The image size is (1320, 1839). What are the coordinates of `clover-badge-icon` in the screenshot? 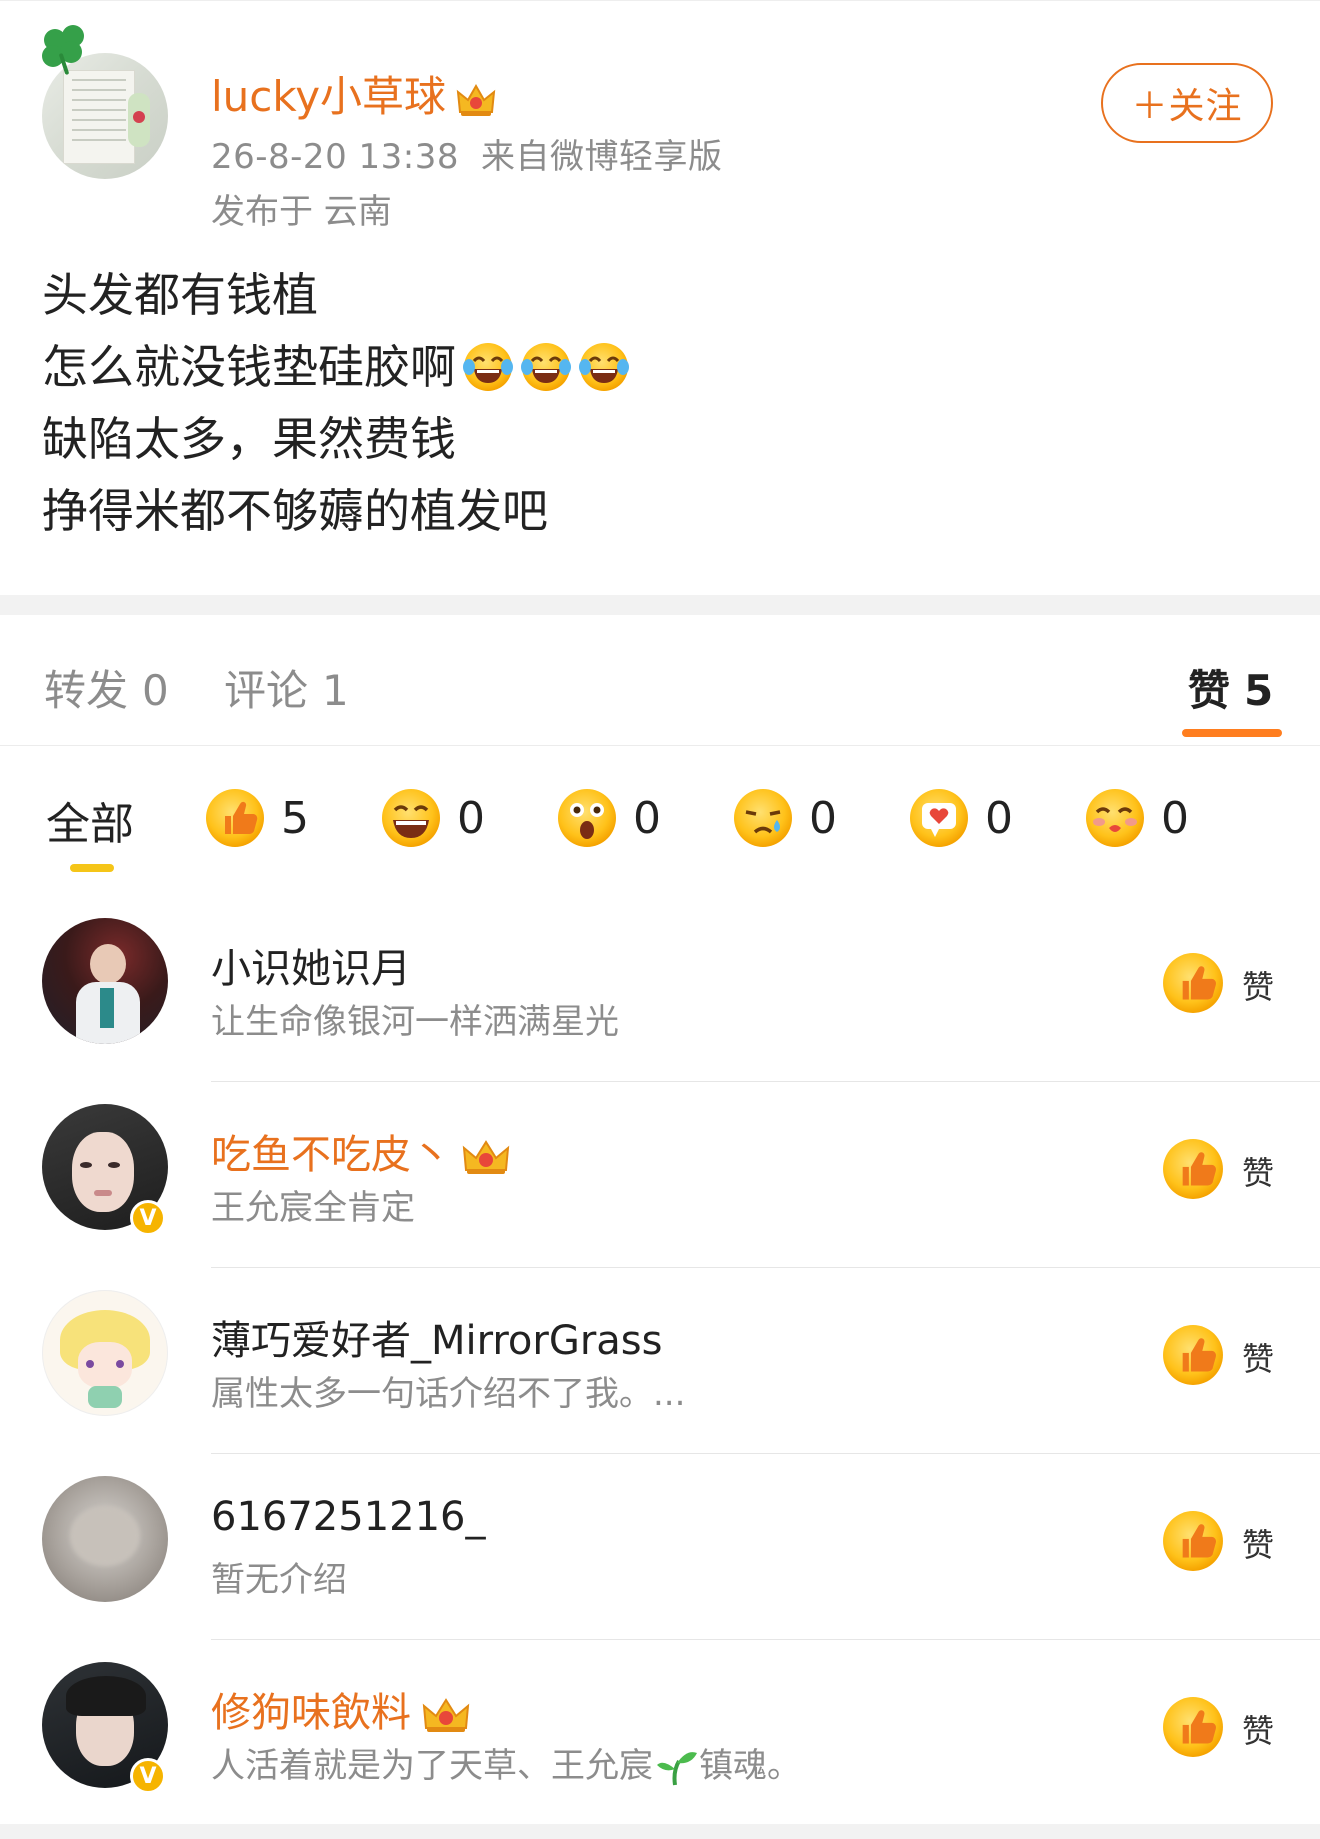 It's located at (65, 51).